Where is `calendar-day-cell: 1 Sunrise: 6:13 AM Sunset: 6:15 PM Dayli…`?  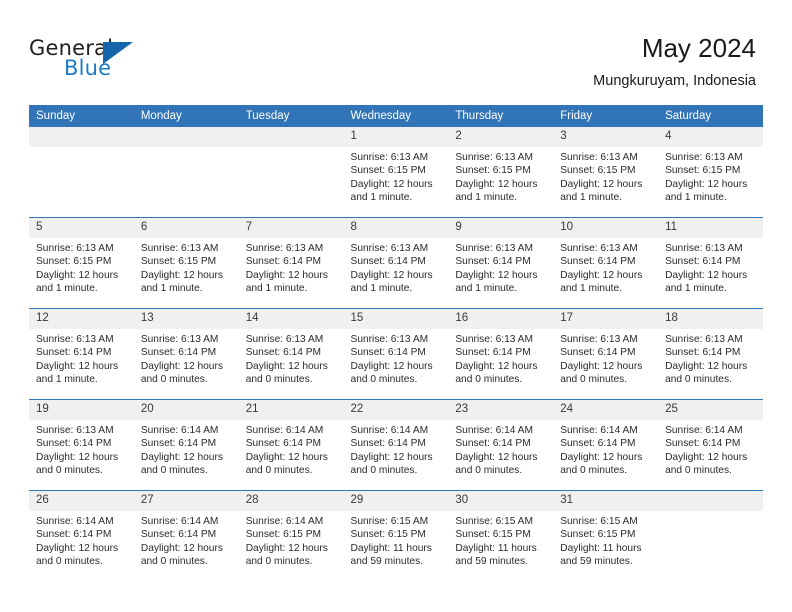 calendar-day-cell: 1 Sunrise: 6:13 AM Sunset: 6:15 PM Dayli… is located at coordinates (396, 172).